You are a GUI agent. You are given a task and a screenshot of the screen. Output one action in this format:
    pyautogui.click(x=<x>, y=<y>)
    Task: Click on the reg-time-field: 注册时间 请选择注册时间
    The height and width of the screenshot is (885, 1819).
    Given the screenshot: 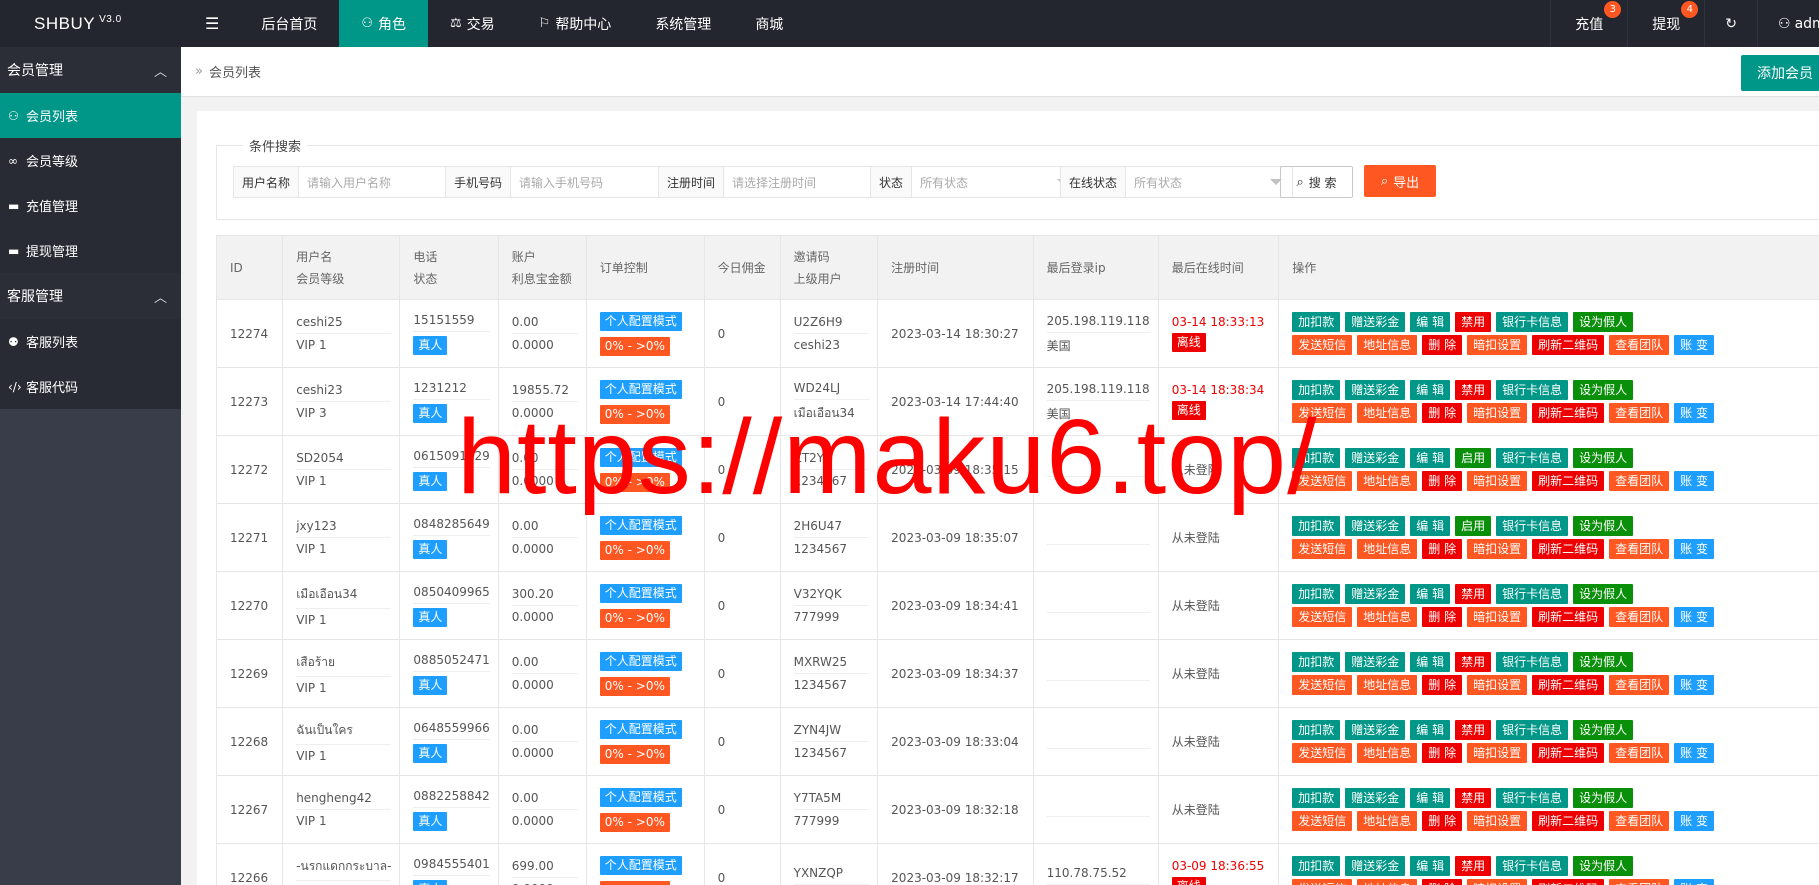 What is the action you would take?
    pyautogui.click(x=774, y=182)
    